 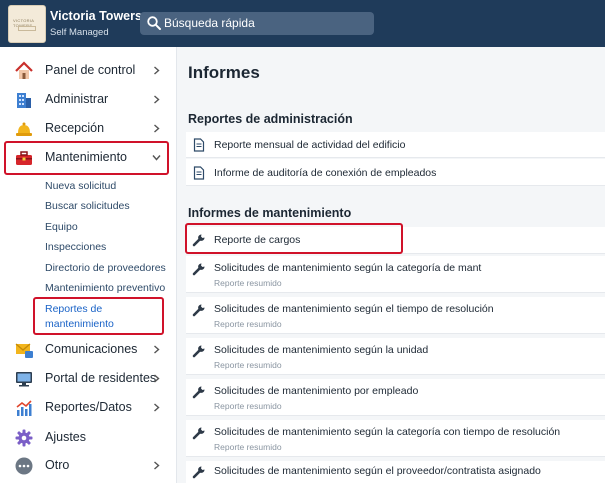 What do you see at coordinates (65, 437) in the screenshot?
I see `sidebar-item-label: Ajustes` at bounding box center [65, 437].